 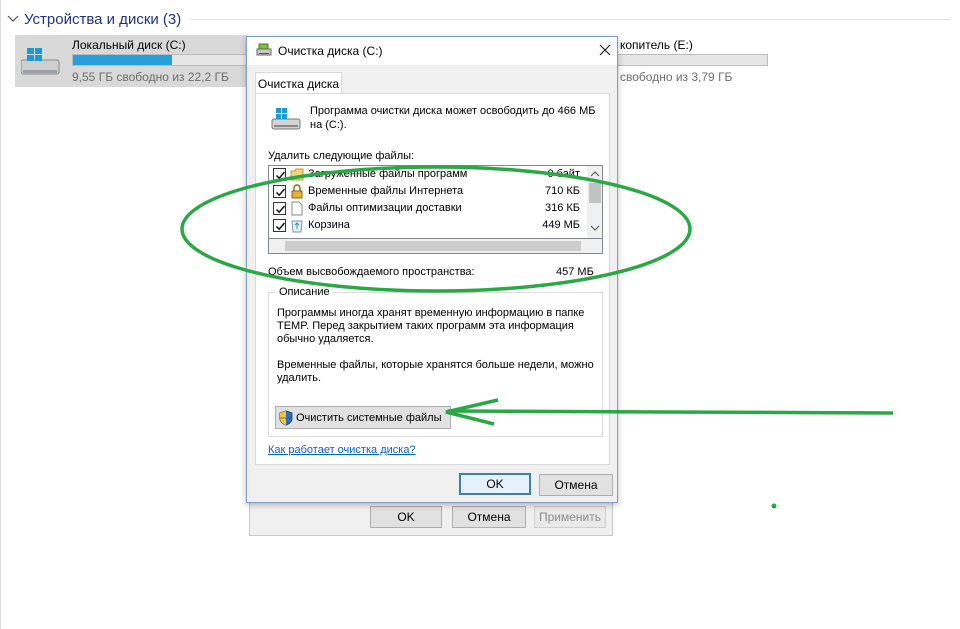 I want to click on cleanup-system-files-button: Очистить системные файлы, so click(x=363, y=417).